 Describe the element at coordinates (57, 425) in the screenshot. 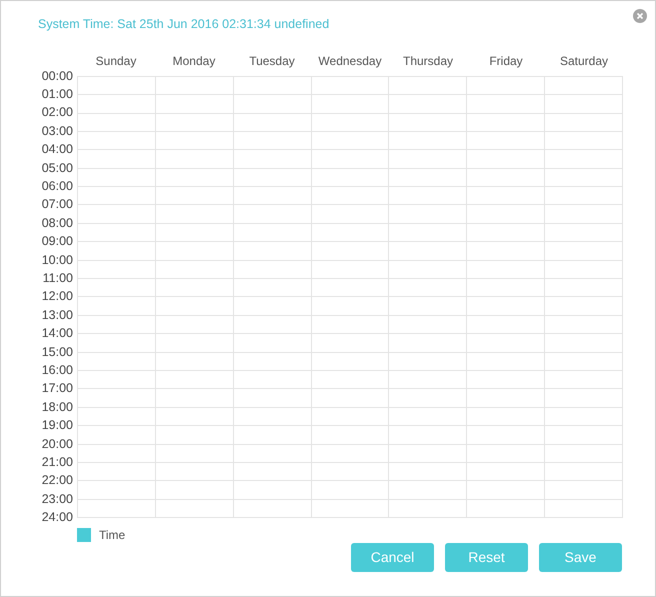

I see `hour-label: 19:00` at that location.